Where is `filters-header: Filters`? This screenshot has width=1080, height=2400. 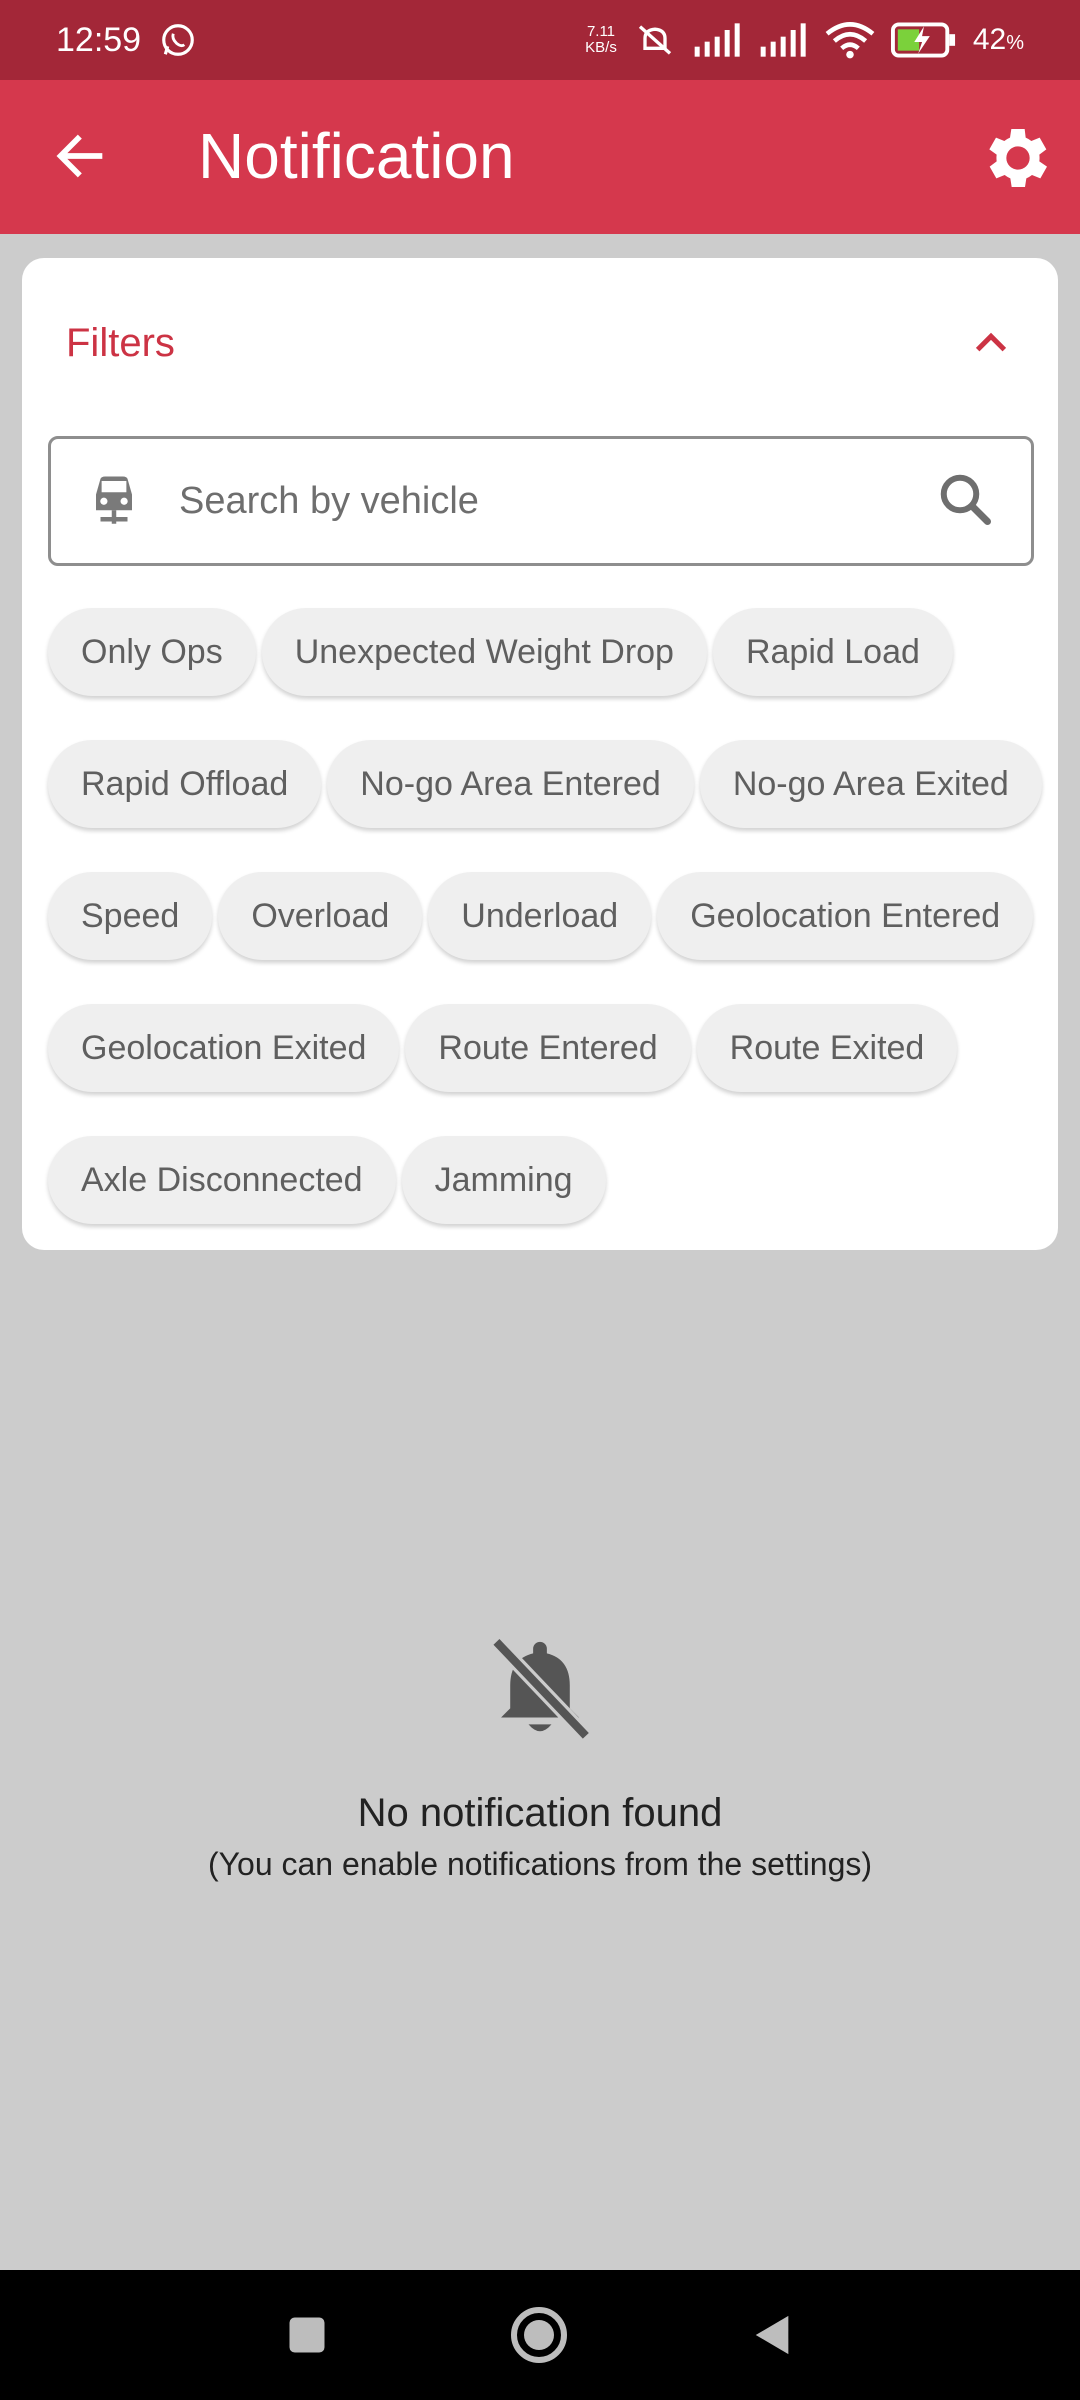 filters-header: Filters is located at coordinates (540, 343).